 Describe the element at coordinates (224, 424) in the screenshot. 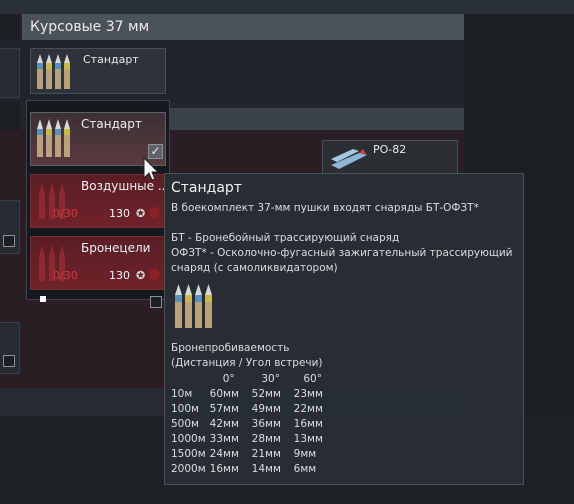

I see `pen-cell: 42мм` at that location.